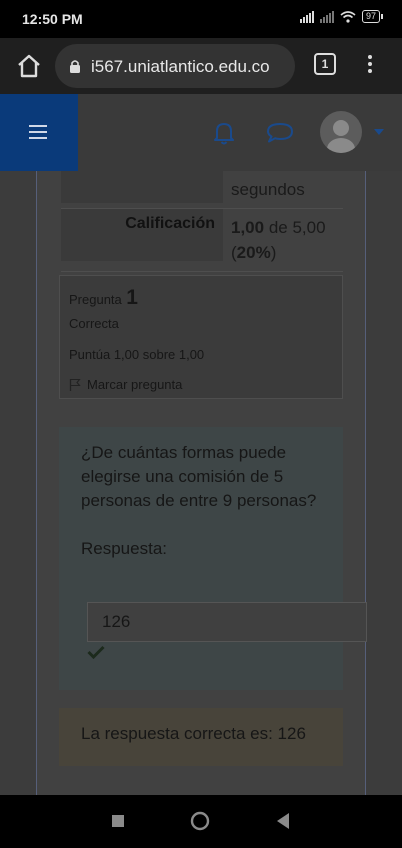  Describe the element at coordinates (52, 19) in the screenshot. I see `status-time: 12:50 PM` at that location.